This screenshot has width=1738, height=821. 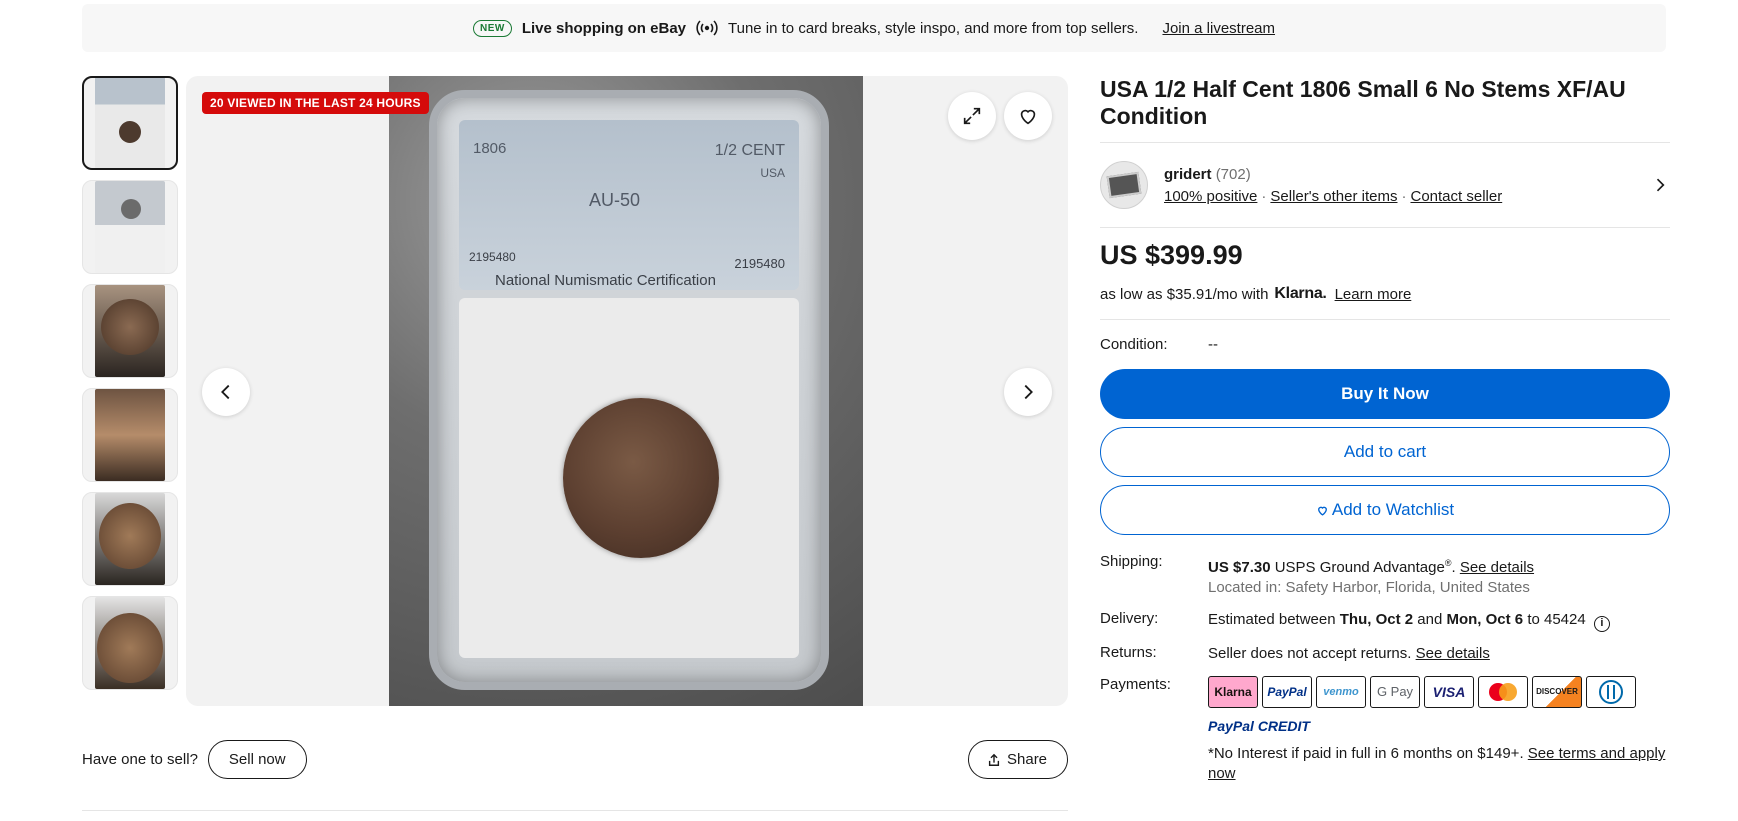 I want to click on klarna-logo-icon: Klarna, so click(x=1233, y=692).